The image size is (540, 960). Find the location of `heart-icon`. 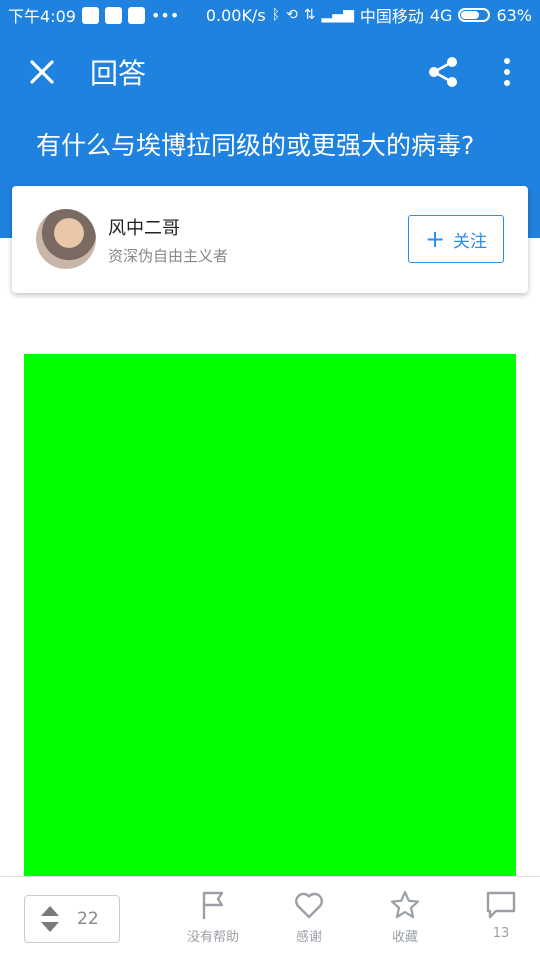

heart-icon is located at coordinates (309, 905).